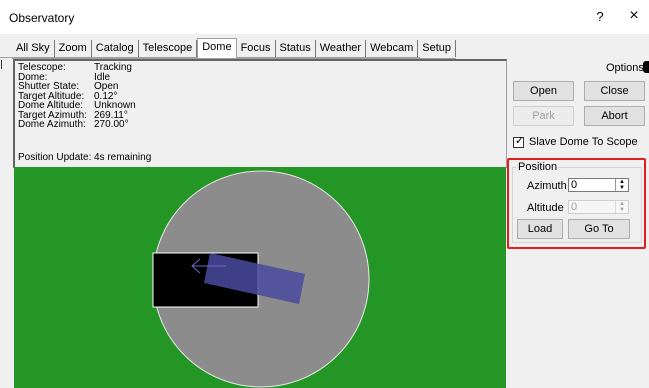 This screenshot has height=388, width=649. Describe the element at coordinates (600, 18) in the screenshot. I see `help-button: ?` at that location.